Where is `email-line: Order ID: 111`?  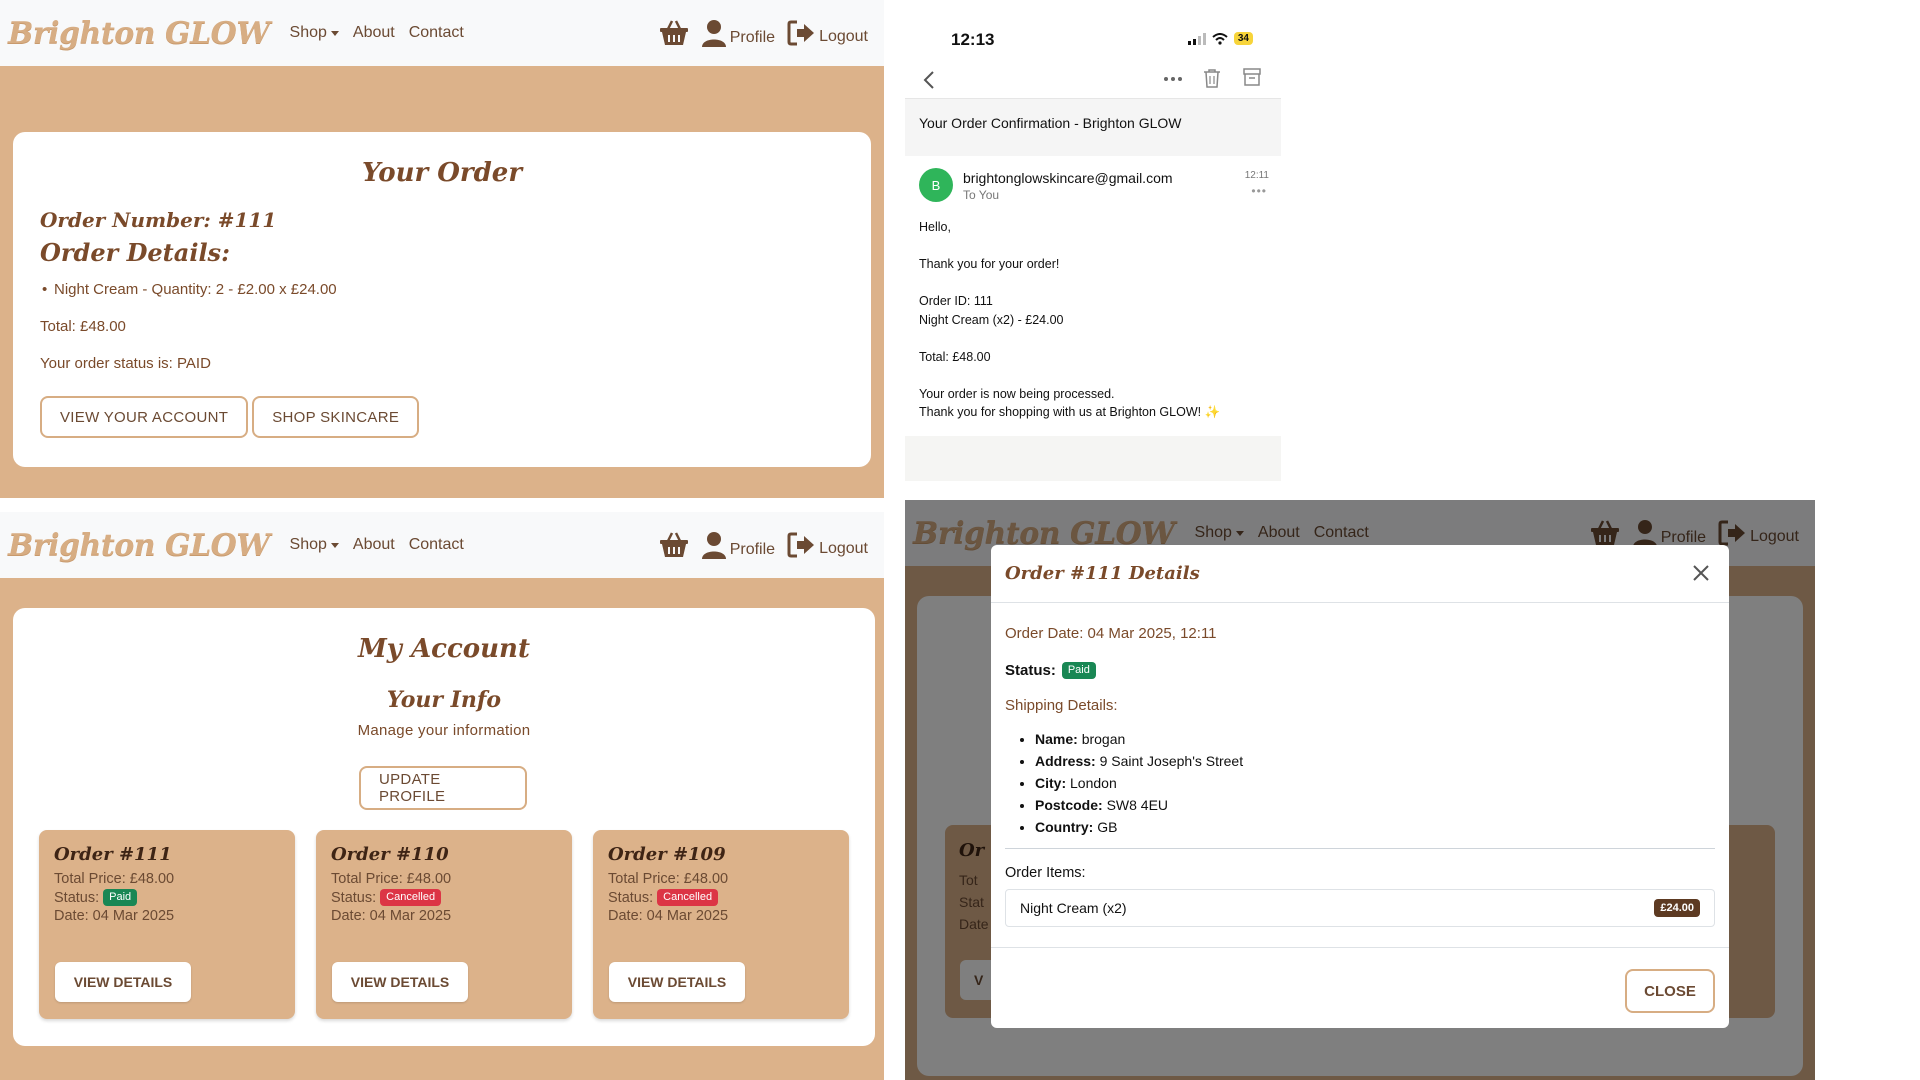
email-line: Order ID: 111 is located at coordinates (956, 301).